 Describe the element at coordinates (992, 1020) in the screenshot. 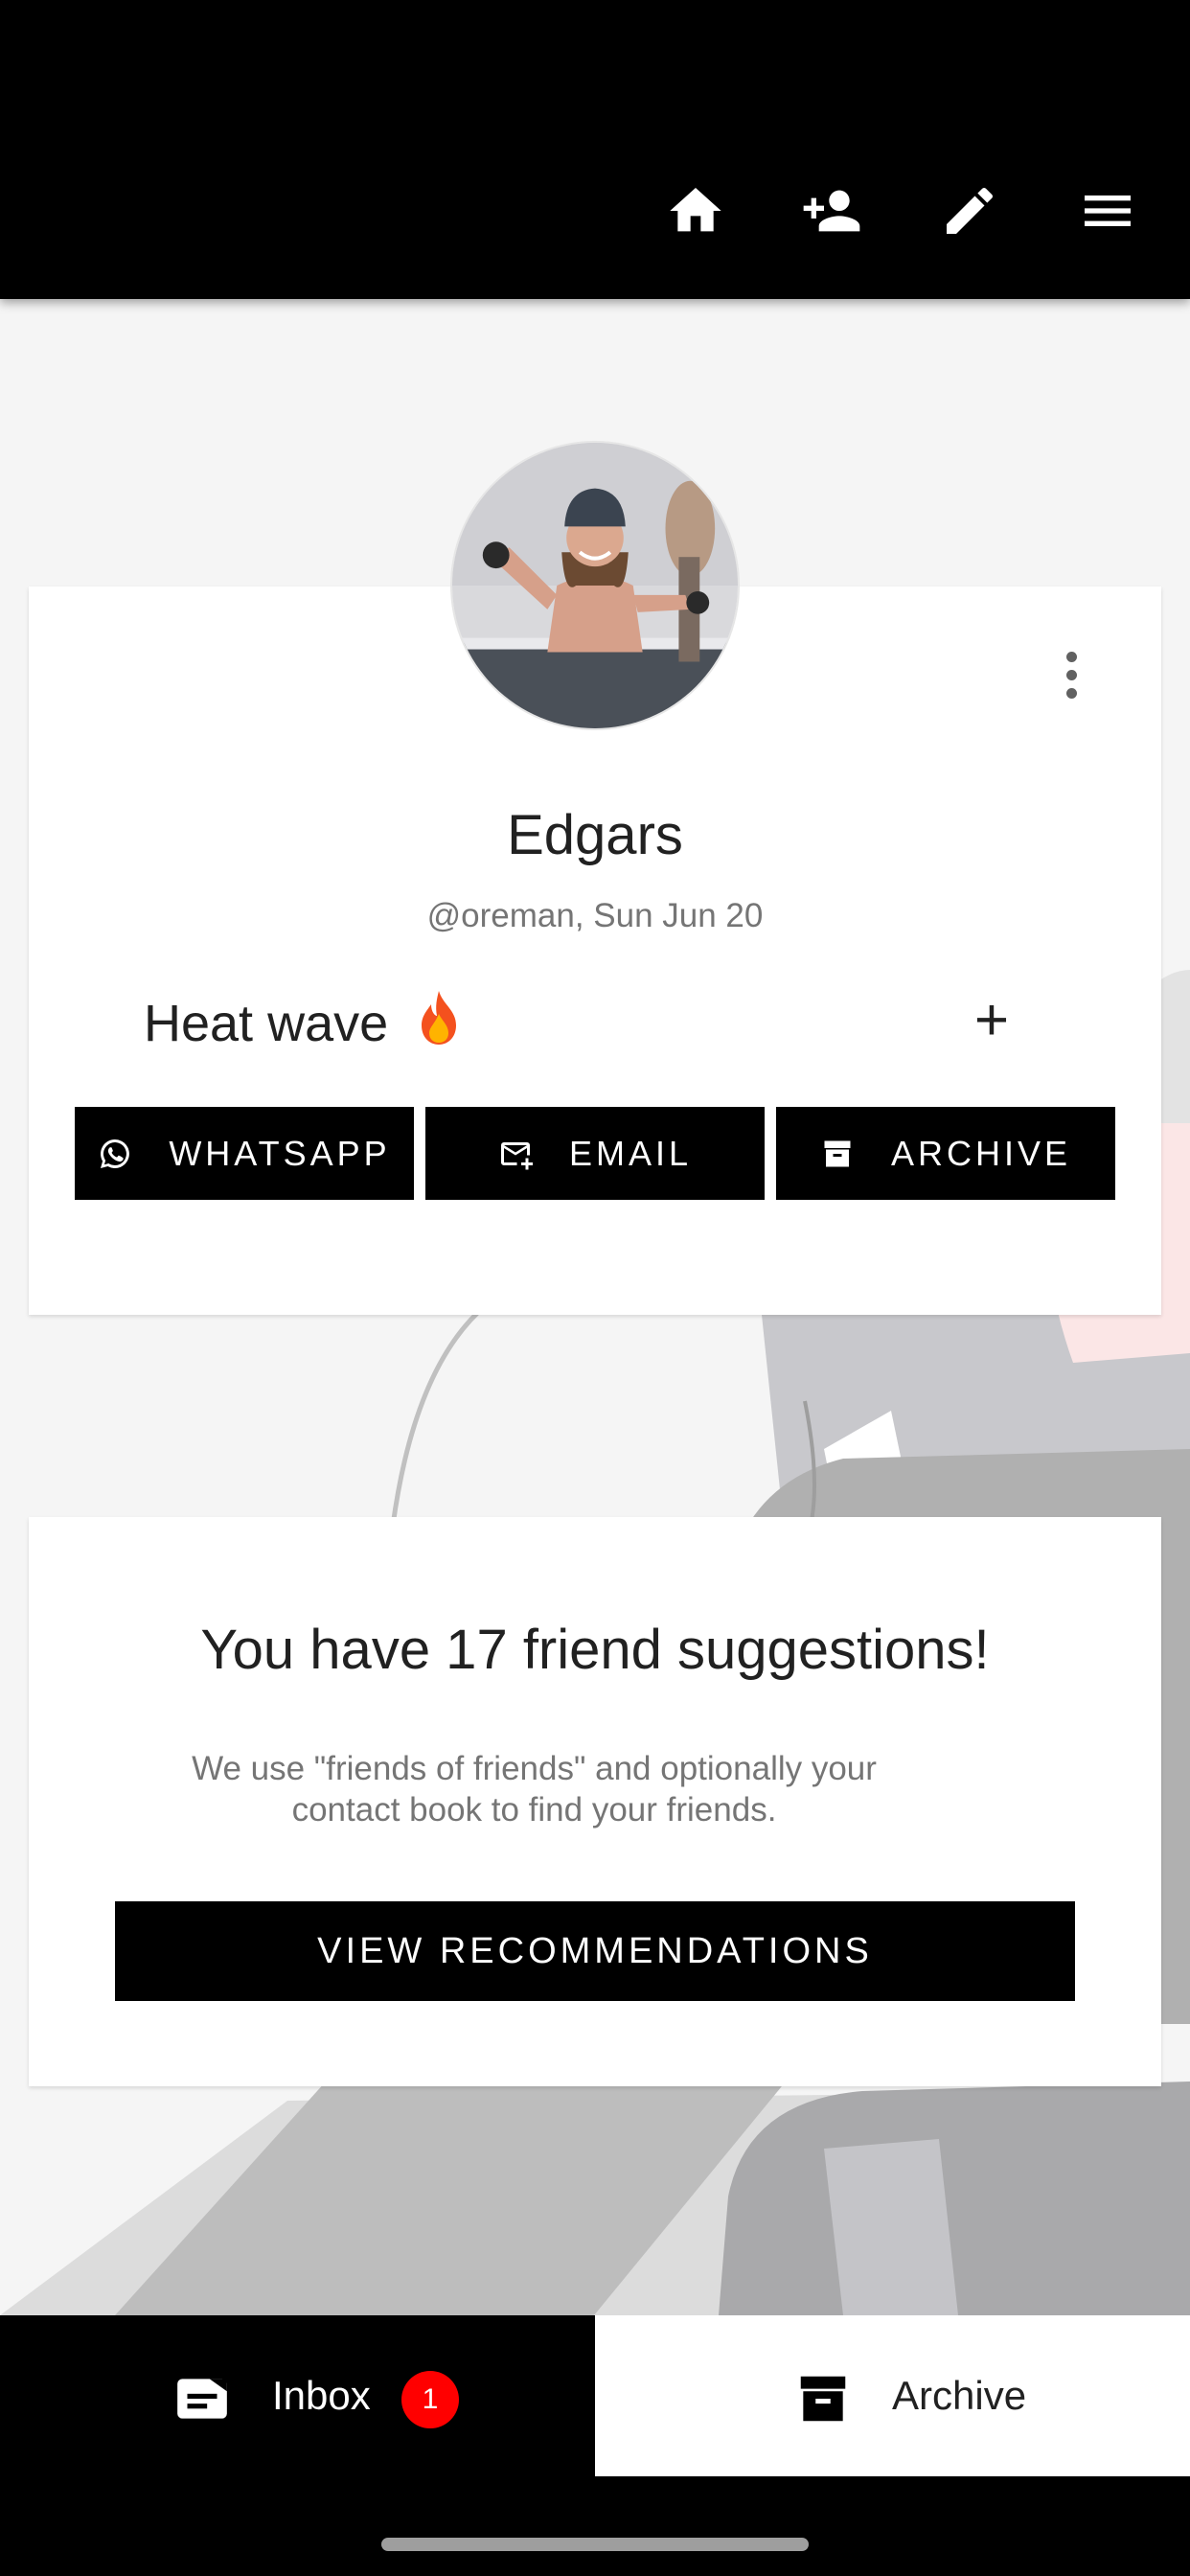

I see `add-status-button: +` at that location.